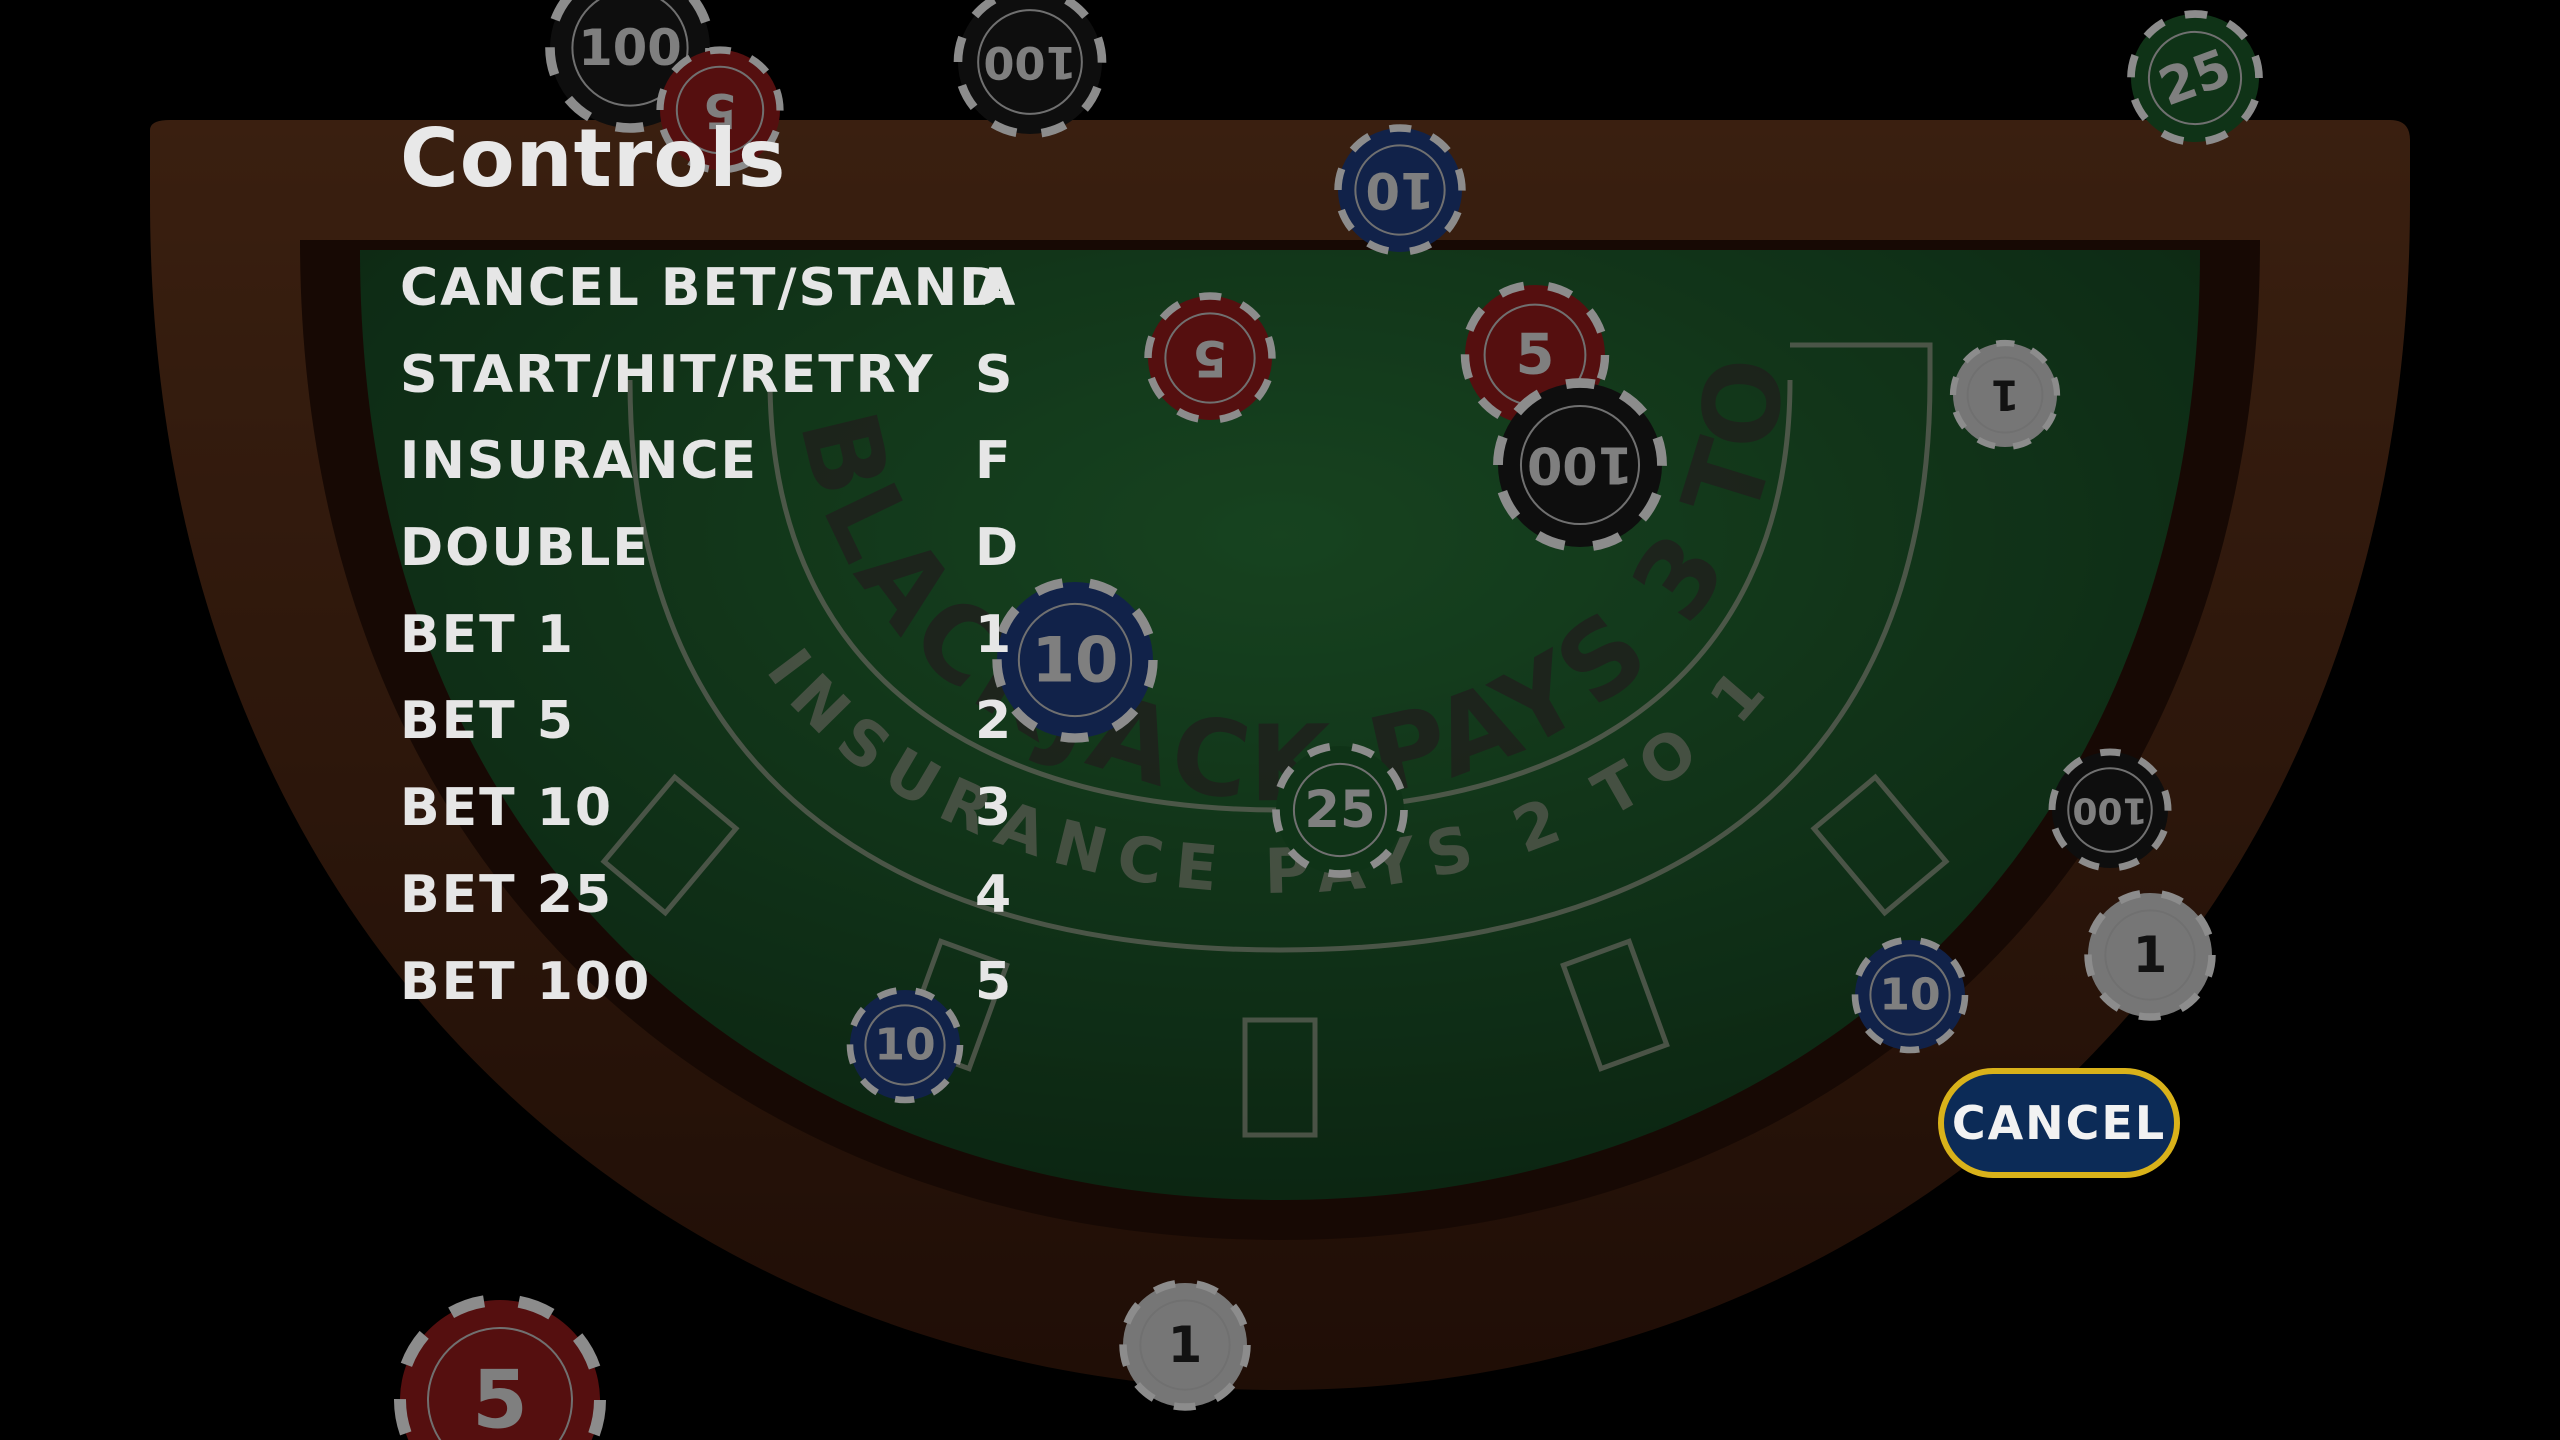 The image size is (2560, 1440). I want to click on control-row-insurance: INSURANCE F, so click(750, 474).